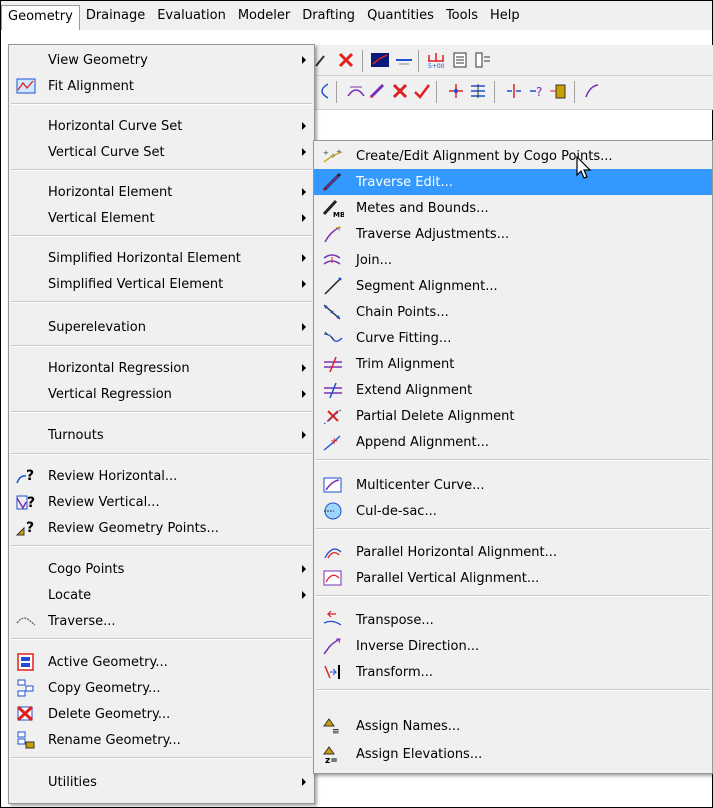 This screenshot has height=808, width=713. I want to click on copy-geometry-icon, so click(25, 688).